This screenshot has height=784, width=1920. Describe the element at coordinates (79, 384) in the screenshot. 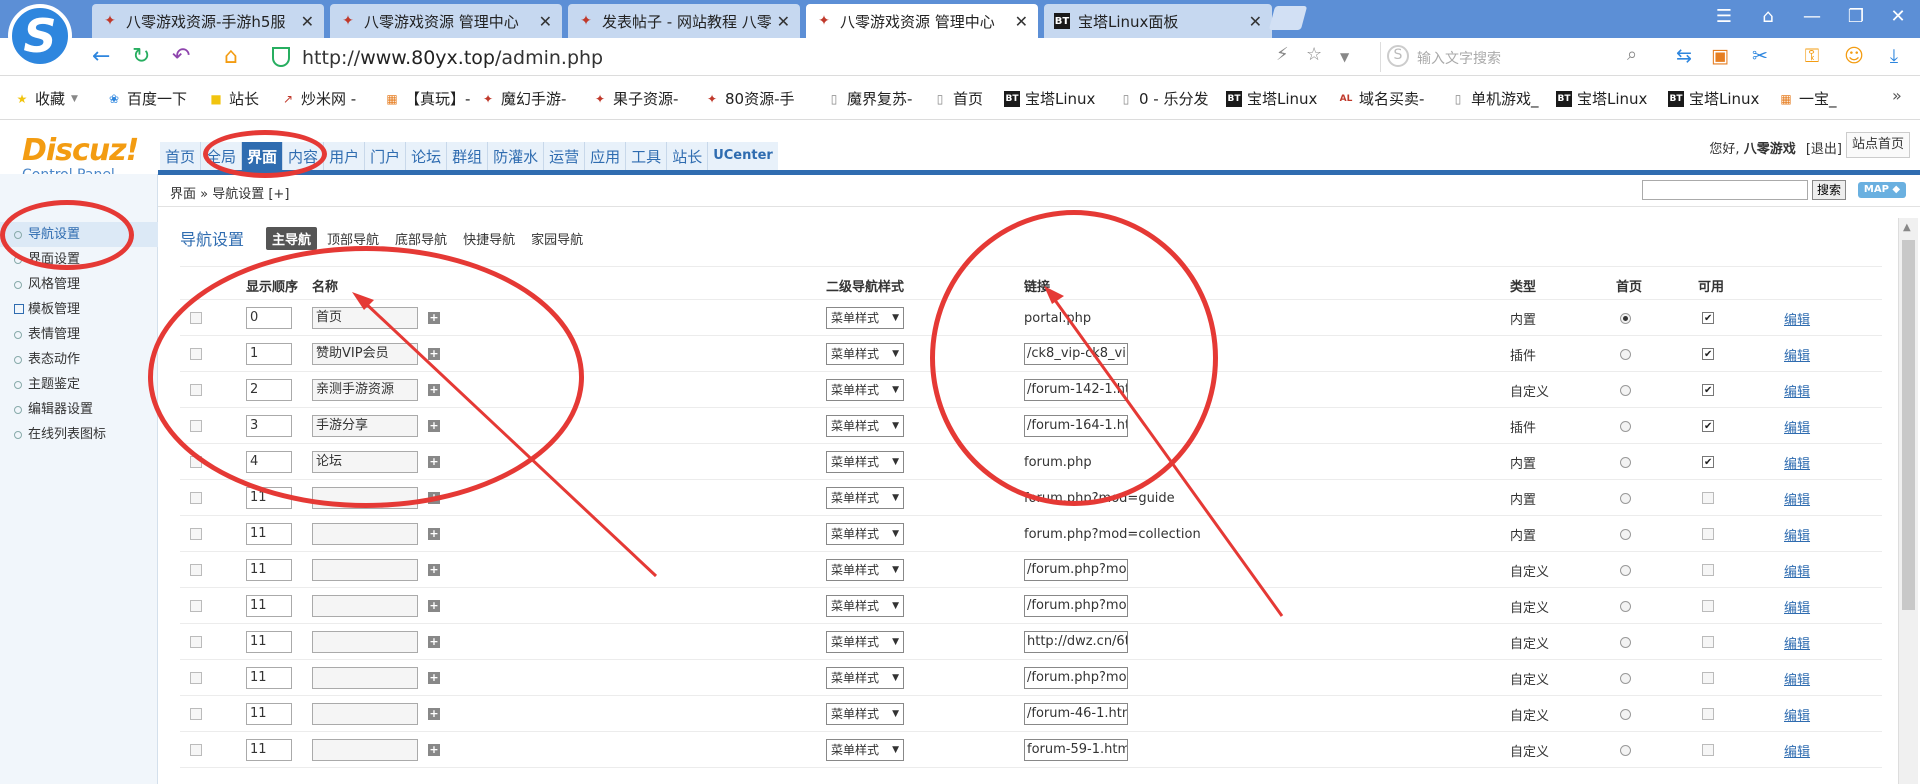

I see `sidebar-item: 主题鉴定` at that location.